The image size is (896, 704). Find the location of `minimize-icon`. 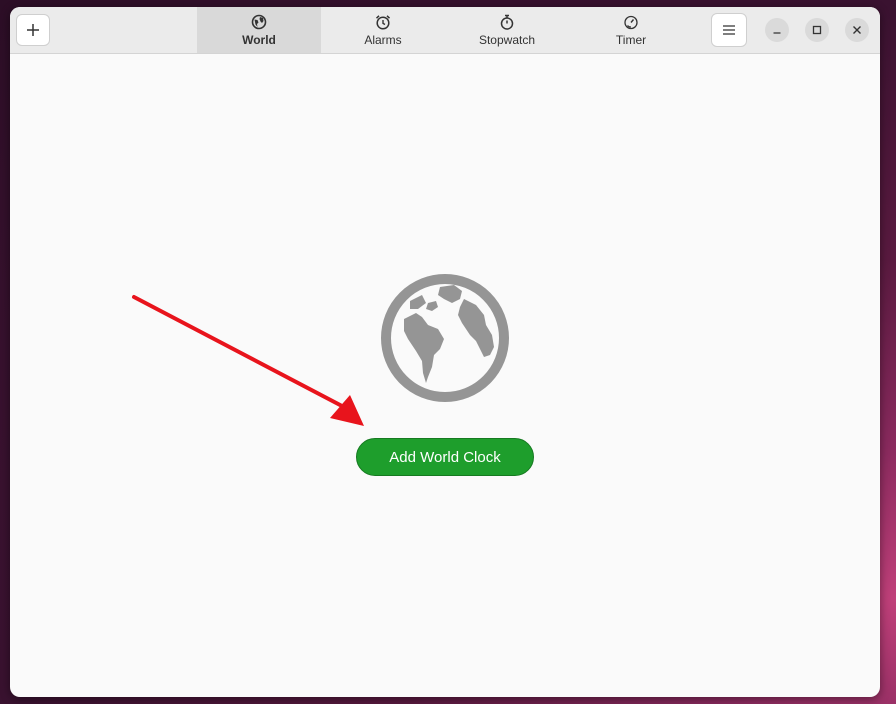

minimize-icon is located at coordinates (777, 33).